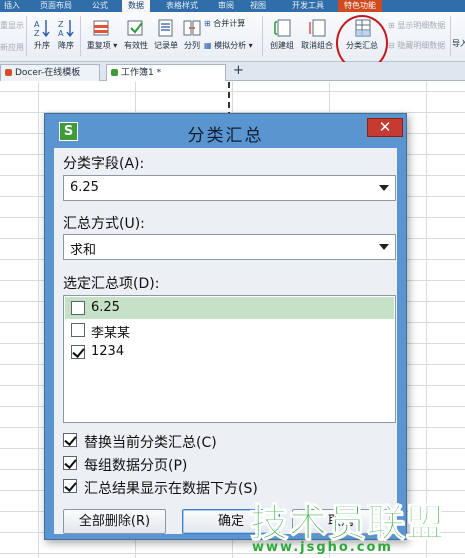 This screenshot has width=465, height=558. What do you see at coordinates (229, 188) in the screenshot?
I see `field-select: 6.25` at bounding box center [229, 188].